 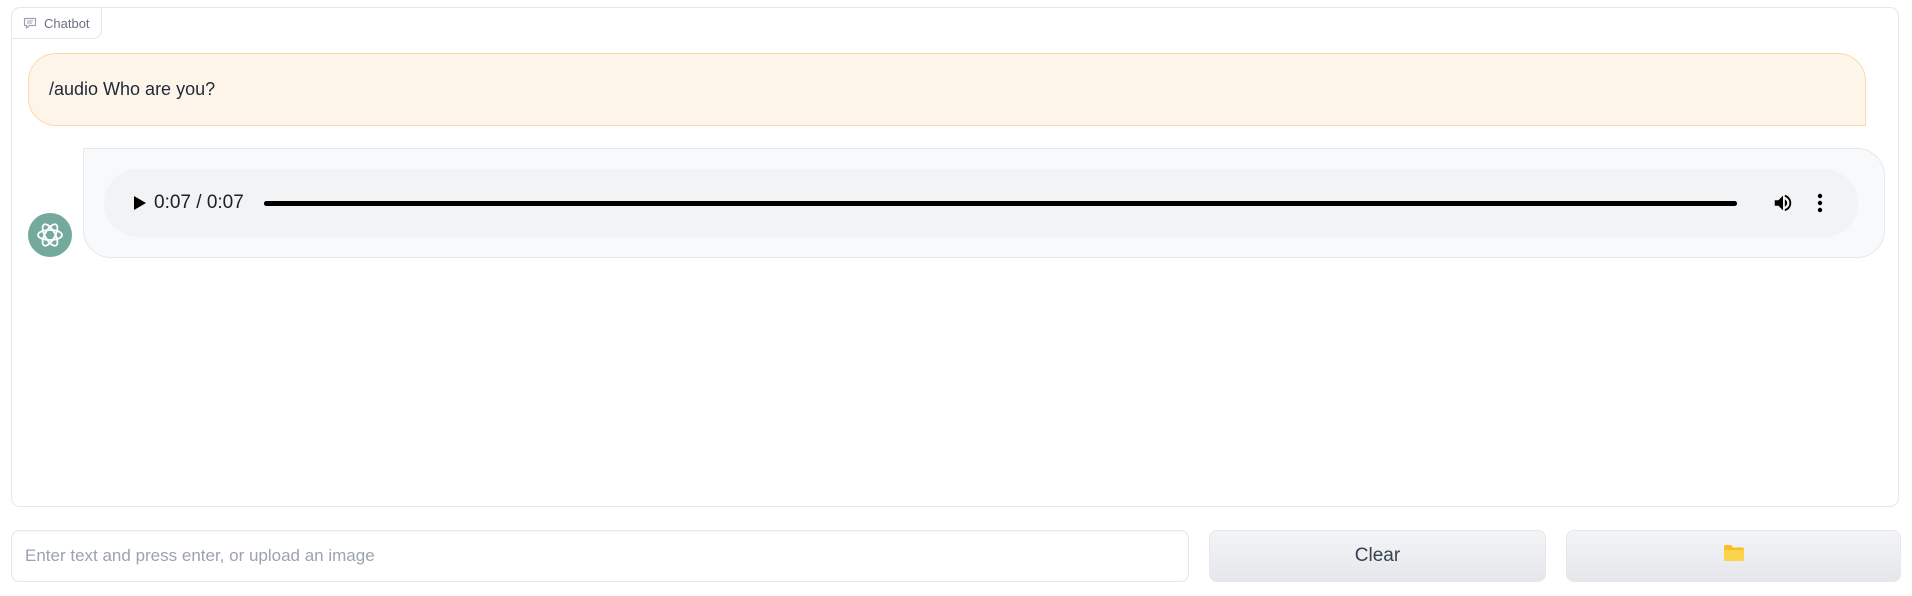 I want to click on audio-seek-bar, so click(x=1000, y=203).